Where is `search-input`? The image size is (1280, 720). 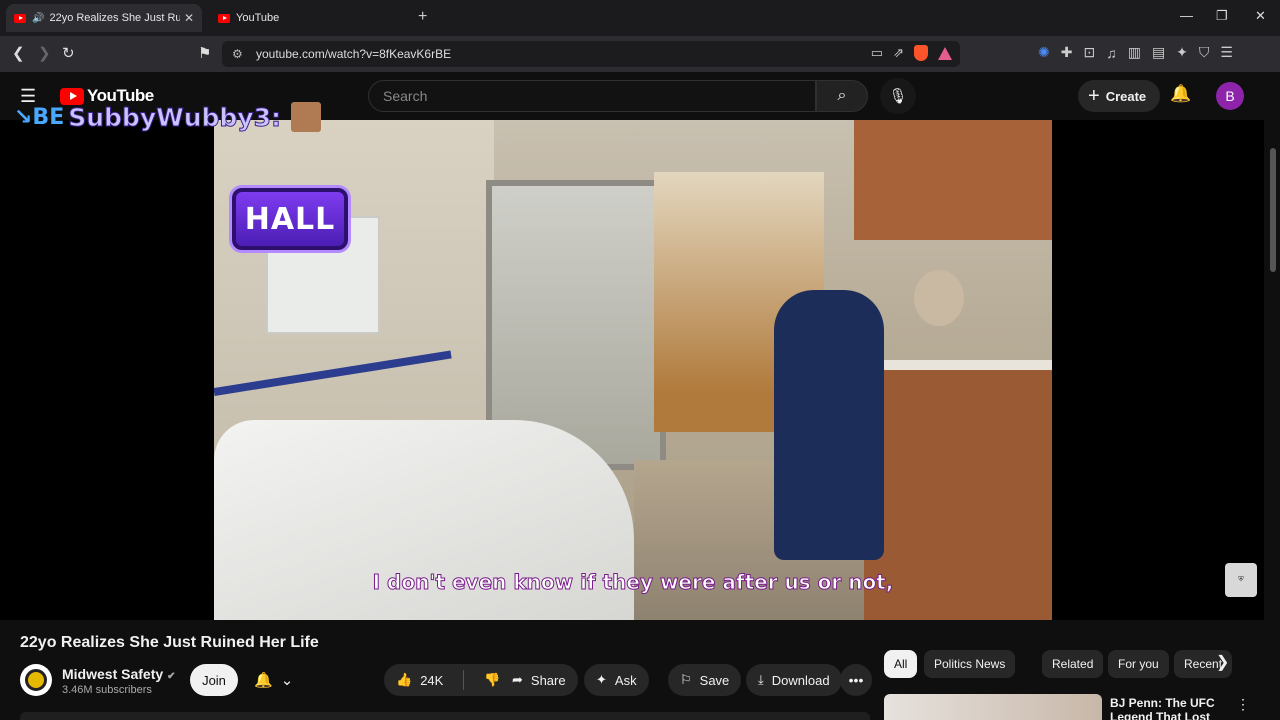
search-input is located at coordinates (592, 96).